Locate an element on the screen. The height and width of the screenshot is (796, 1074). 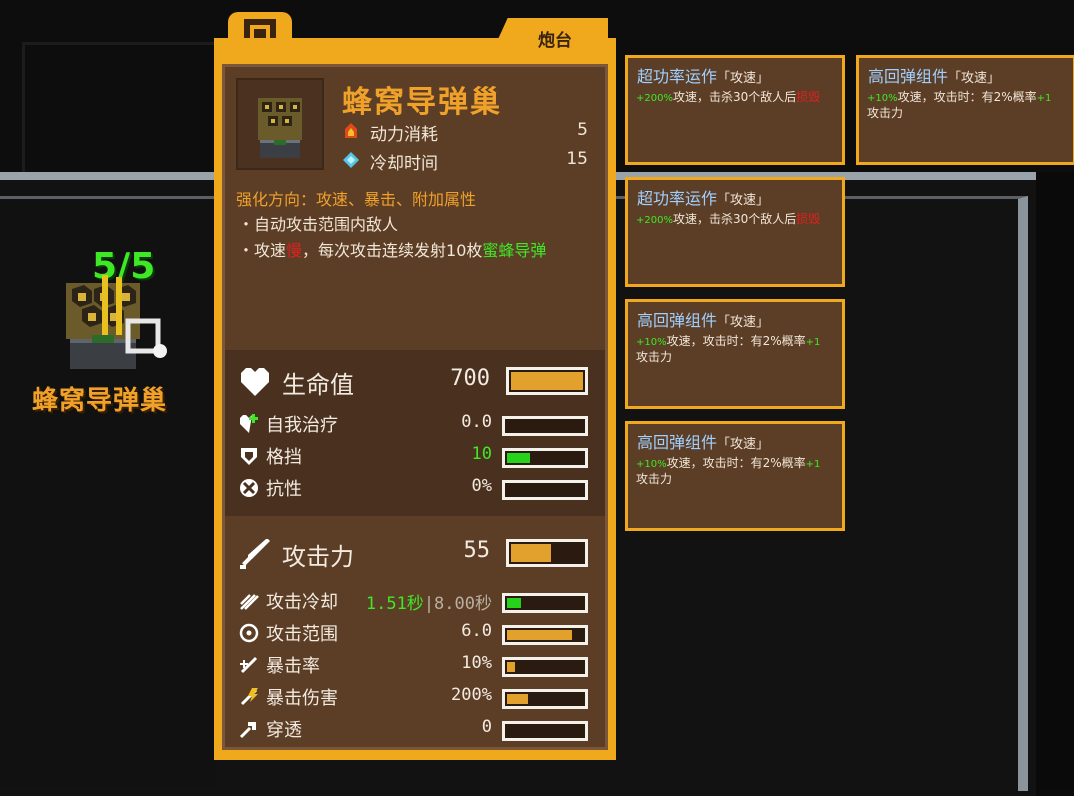
stat-label: 抗性 is located at coordinates (284, 489).